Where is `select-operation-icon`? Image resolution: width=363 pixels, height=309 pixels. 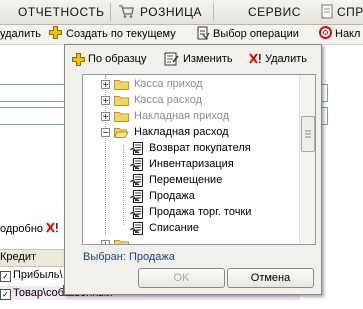 select-operation-icon is located at coordinates (203, 34).